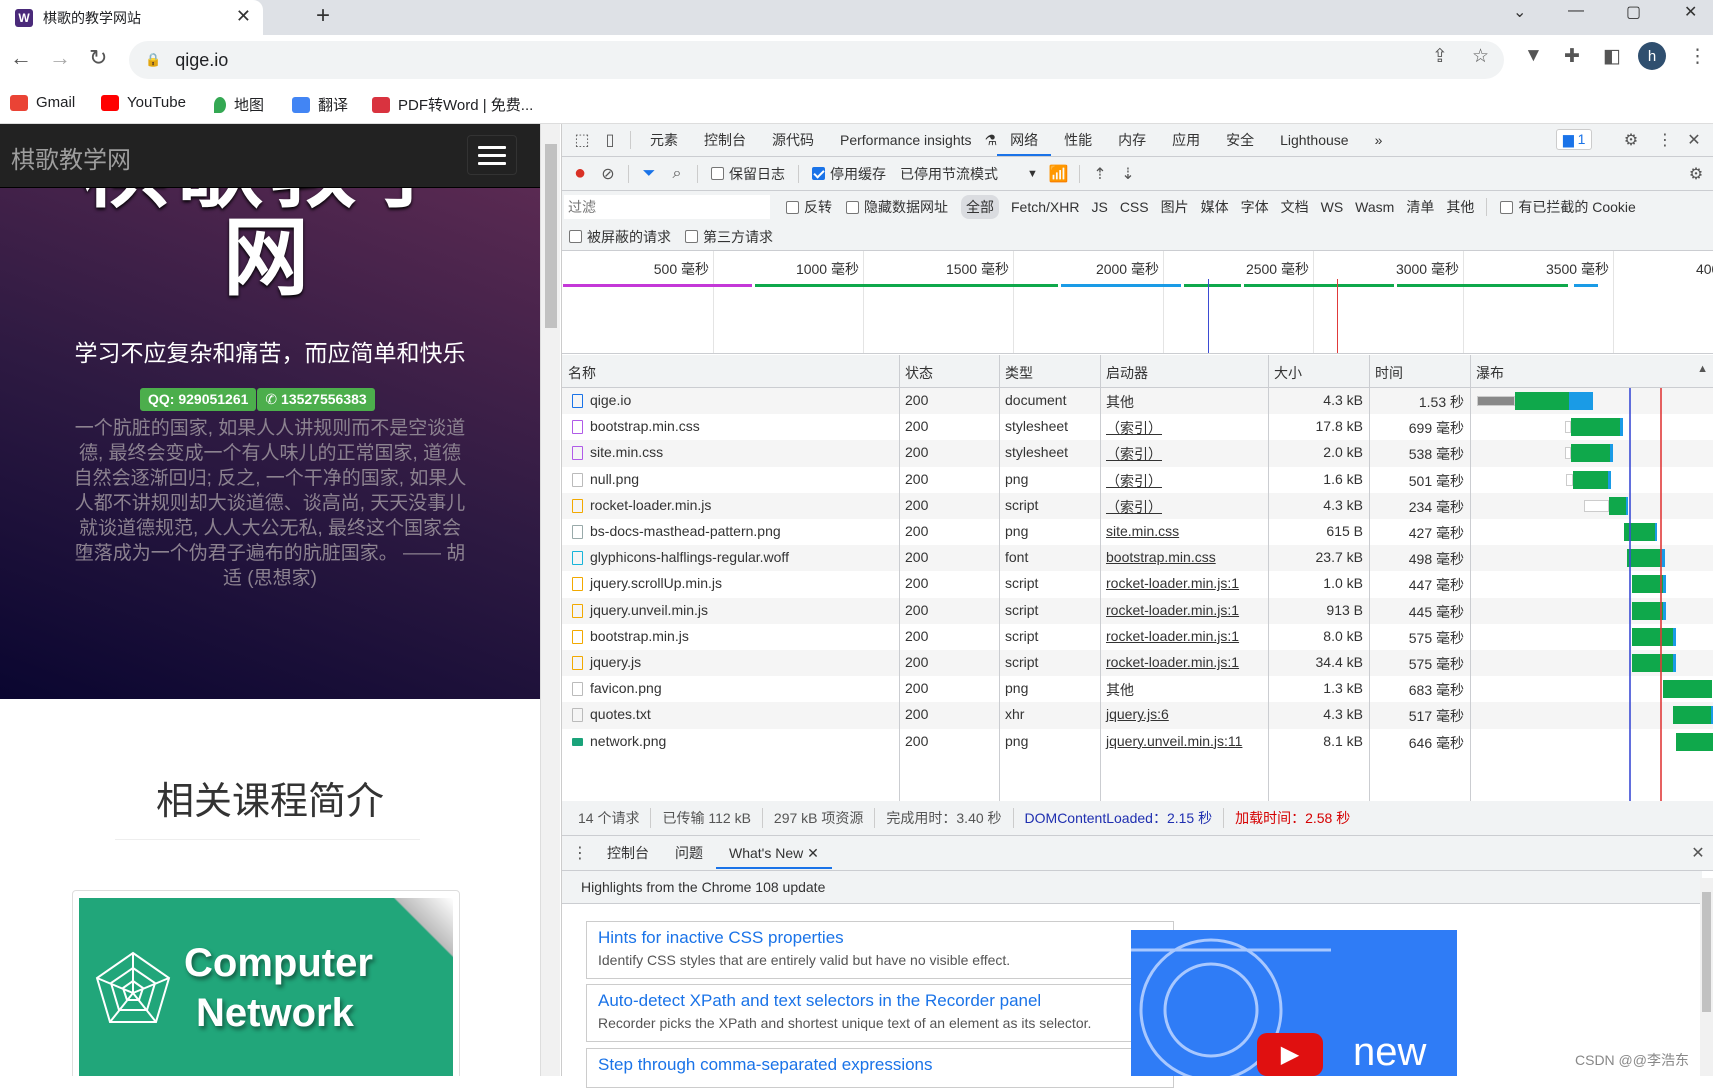 Image resolution: width=1713 pixels, height=1088 pixels. What do you see at coordinates (1389, 373) in the screenshot?
I see `column-header-5: 时间` at bounding box center [1389, 373].